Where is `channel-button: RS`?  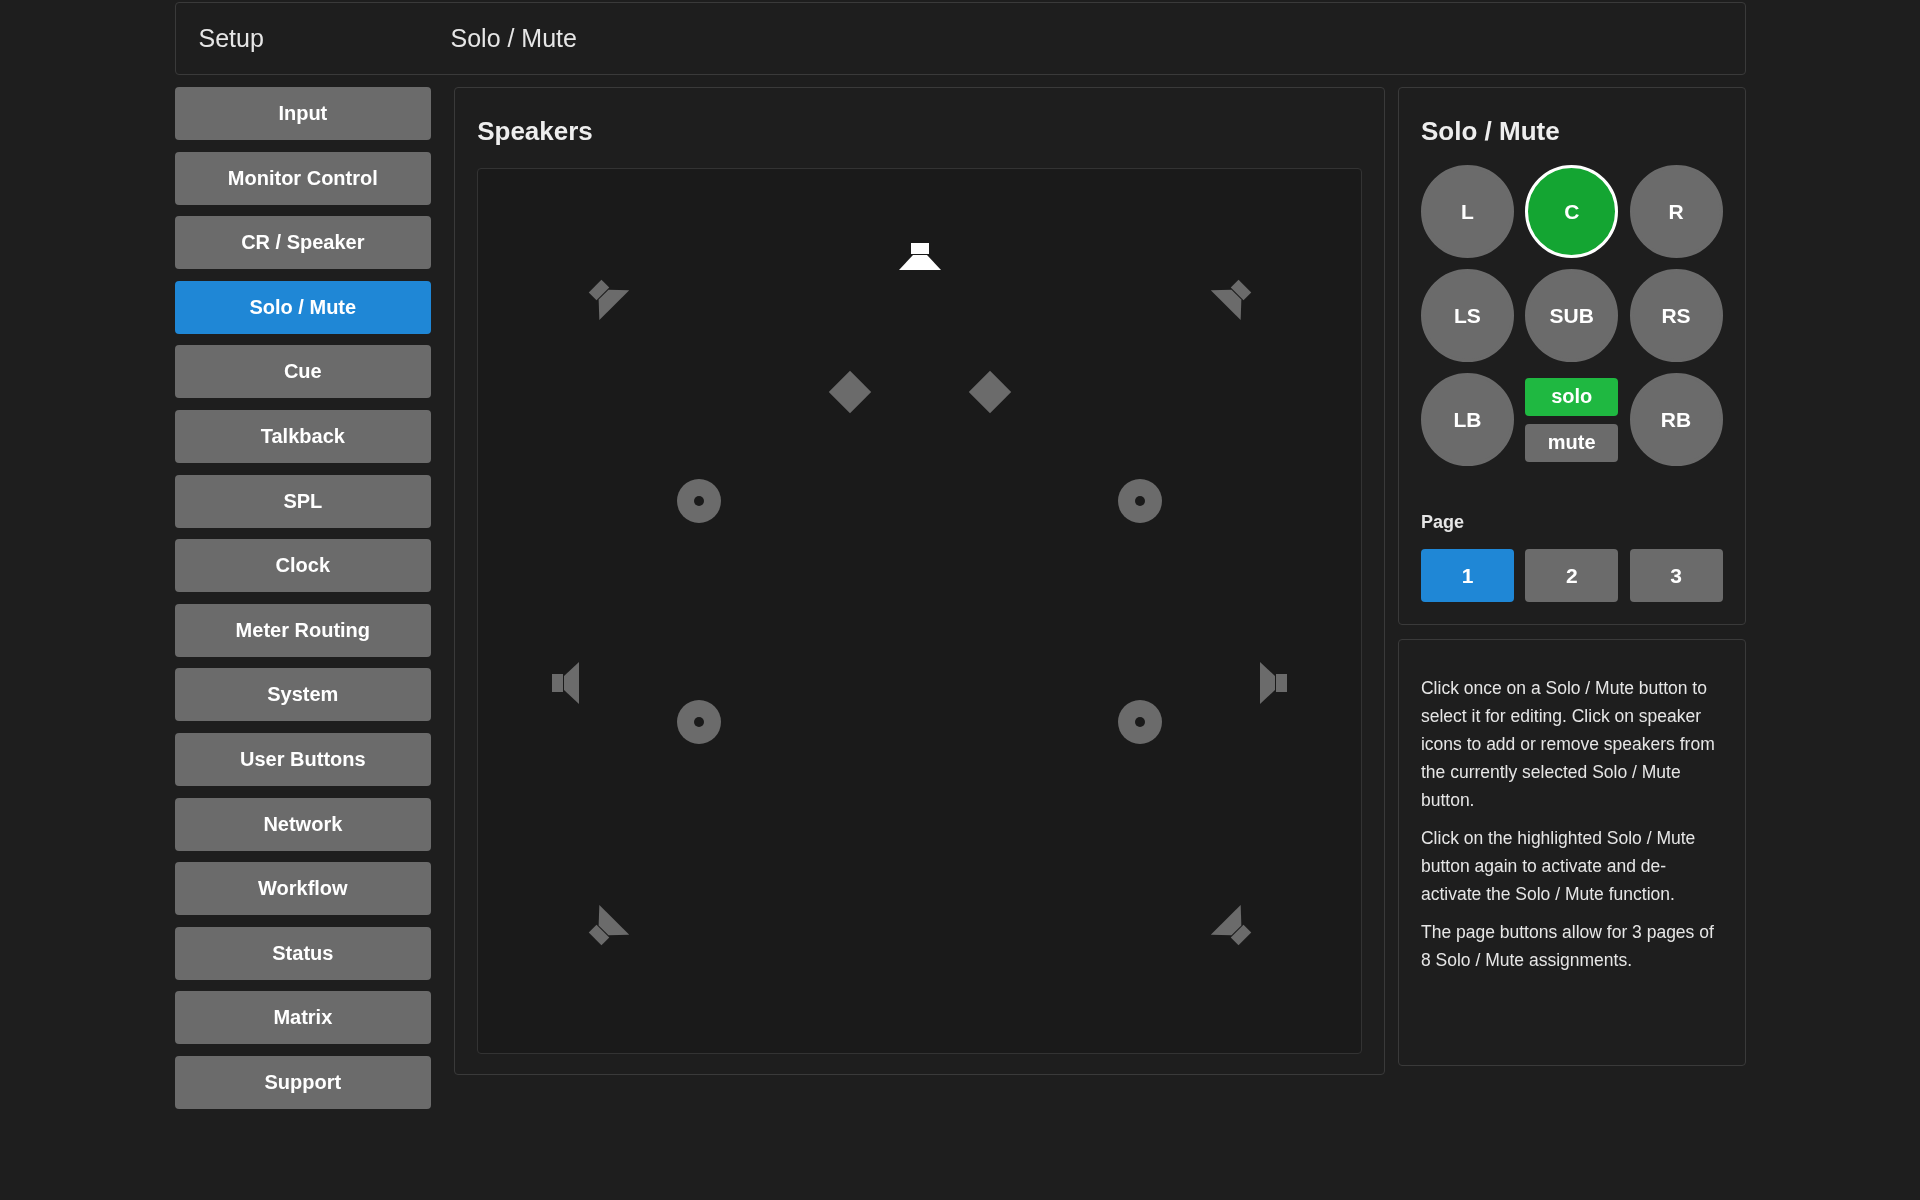
channel-button: RS is located at coordinates (1676, 315).